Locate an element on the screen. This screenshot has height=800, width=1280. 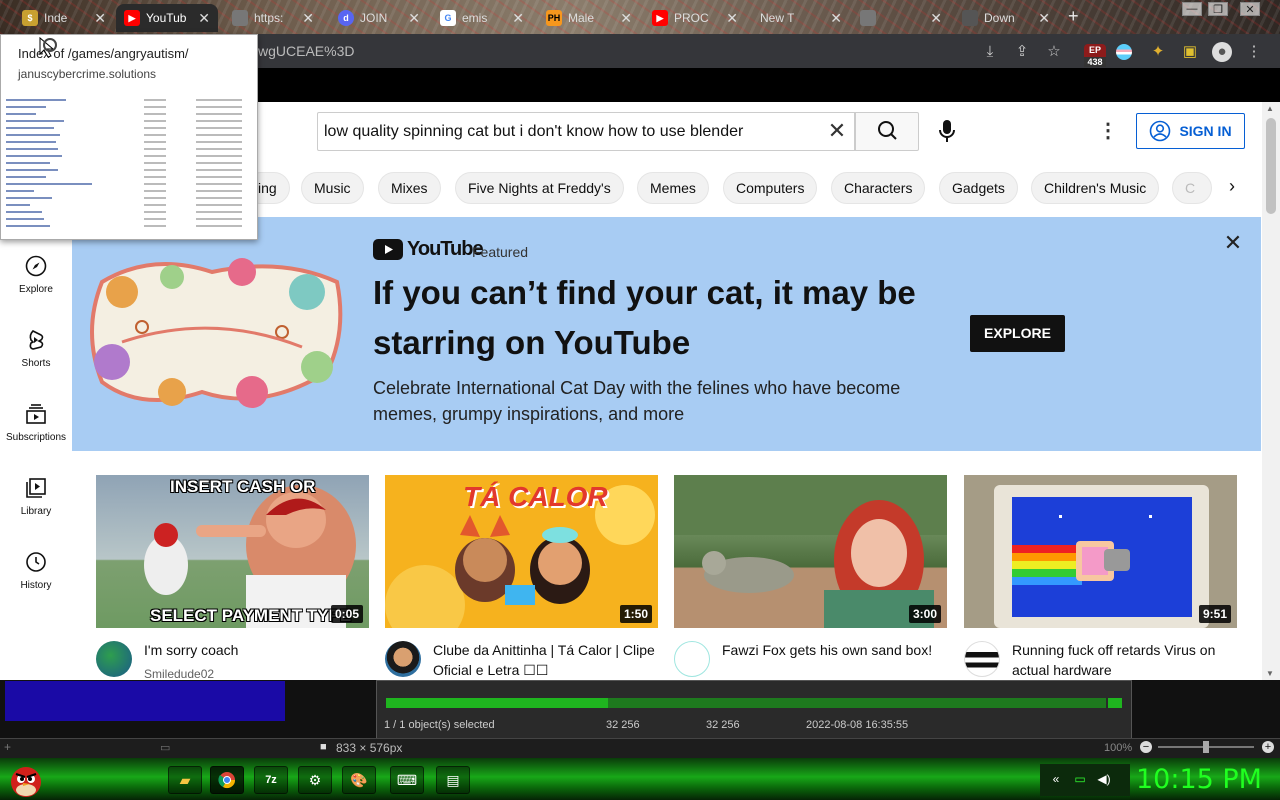
sidebar-item-history: History is located at coordinates (36, 580).